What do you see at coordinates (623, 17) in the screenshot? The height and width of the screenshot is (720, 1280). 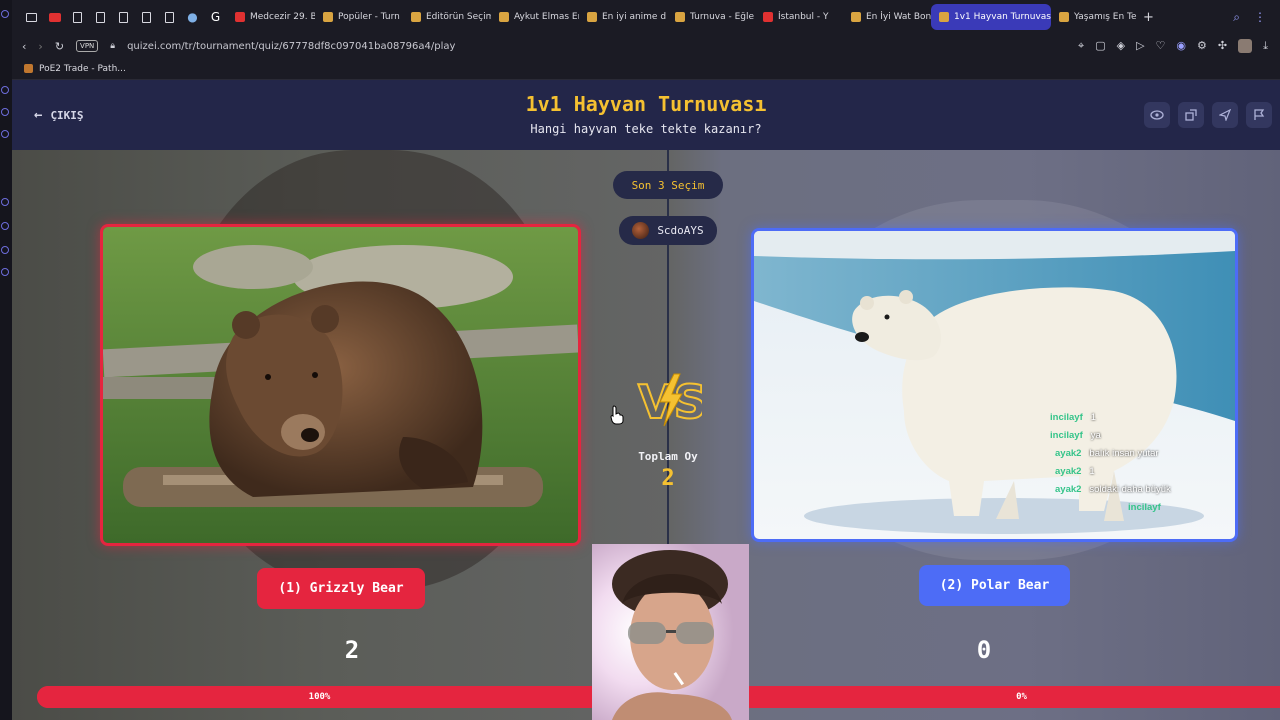 I see `browser-tab: En iyi anime d` at bounding box center [623, 17].